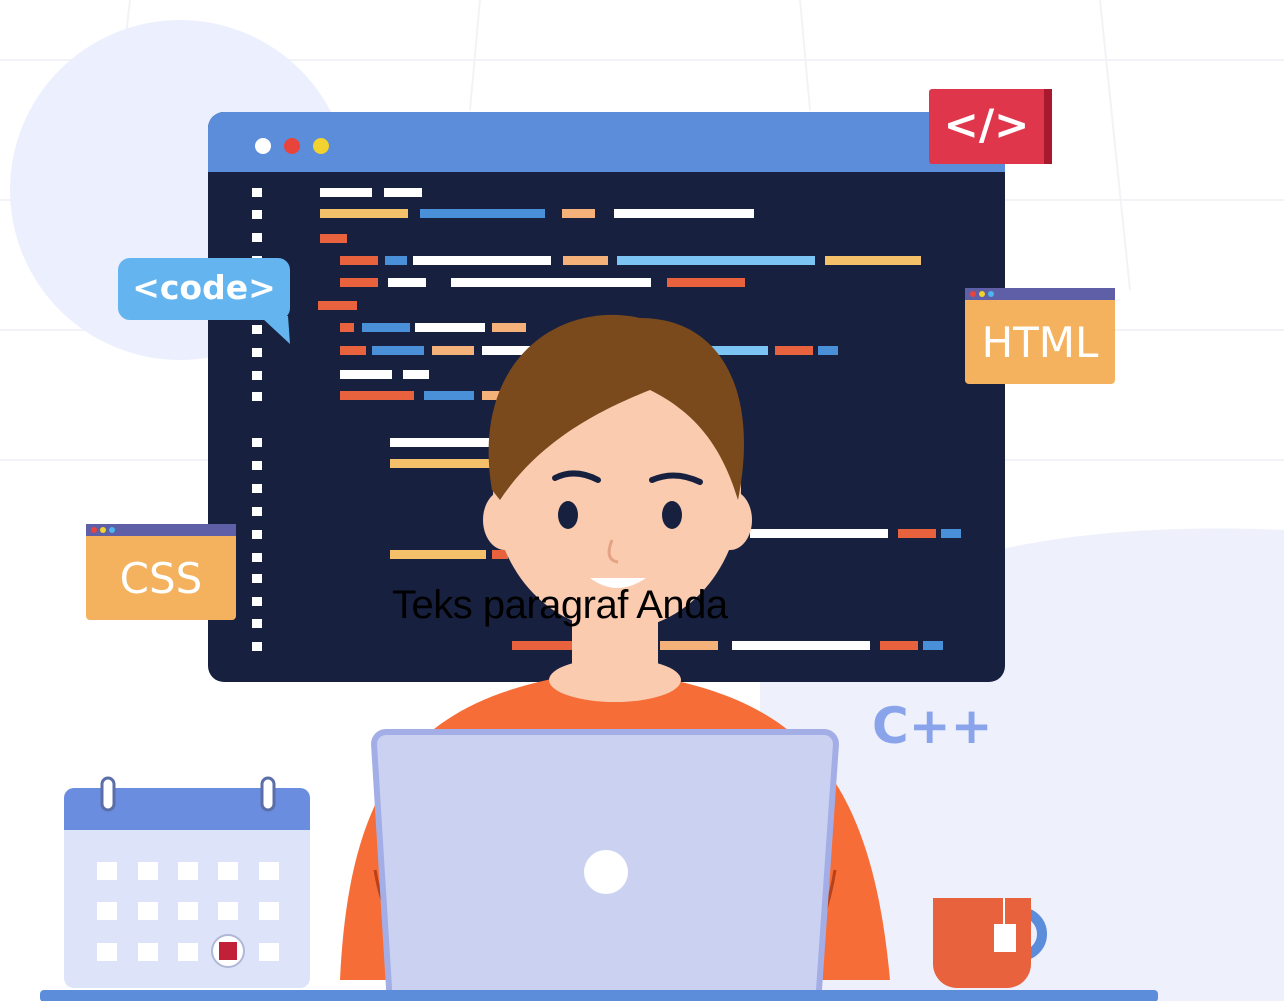 Image resolution: width=1284 pixels, height=1001 pixels. What do you see at coordinates (292, 146) in the screenshot?
I see `window-dots-icon` at bounding box center [292, 146].